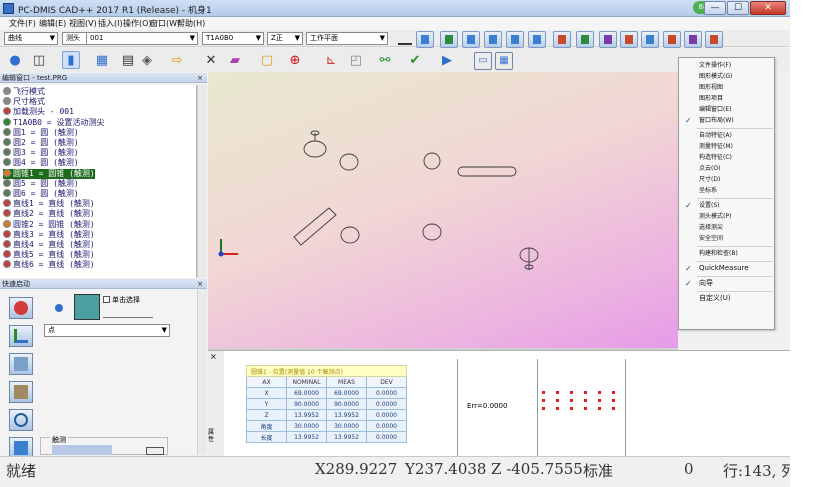 This screenshot has width=828, height=487. Describe the element at coordinates (415, 60) in the screenshot. I see `check-icon: ✔` at that location.